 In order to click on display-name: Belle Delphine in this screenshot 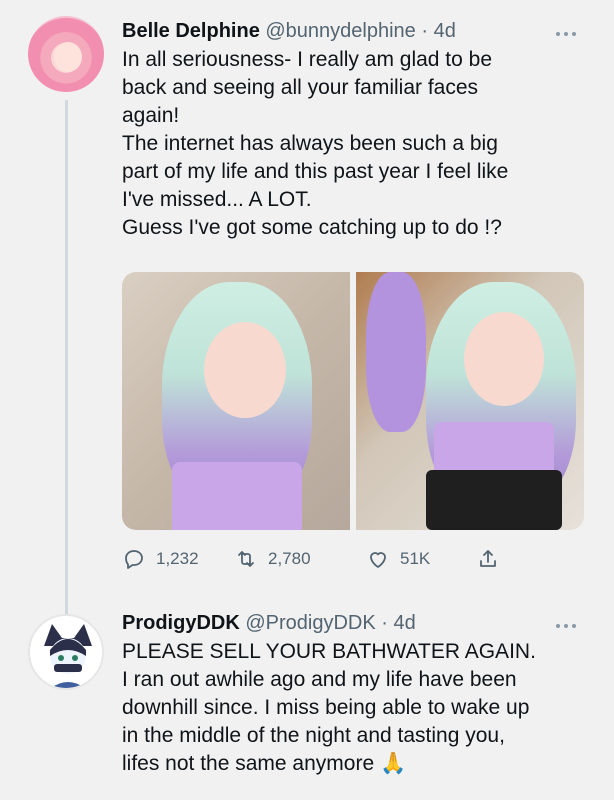, I will do `click(191, 31)`.